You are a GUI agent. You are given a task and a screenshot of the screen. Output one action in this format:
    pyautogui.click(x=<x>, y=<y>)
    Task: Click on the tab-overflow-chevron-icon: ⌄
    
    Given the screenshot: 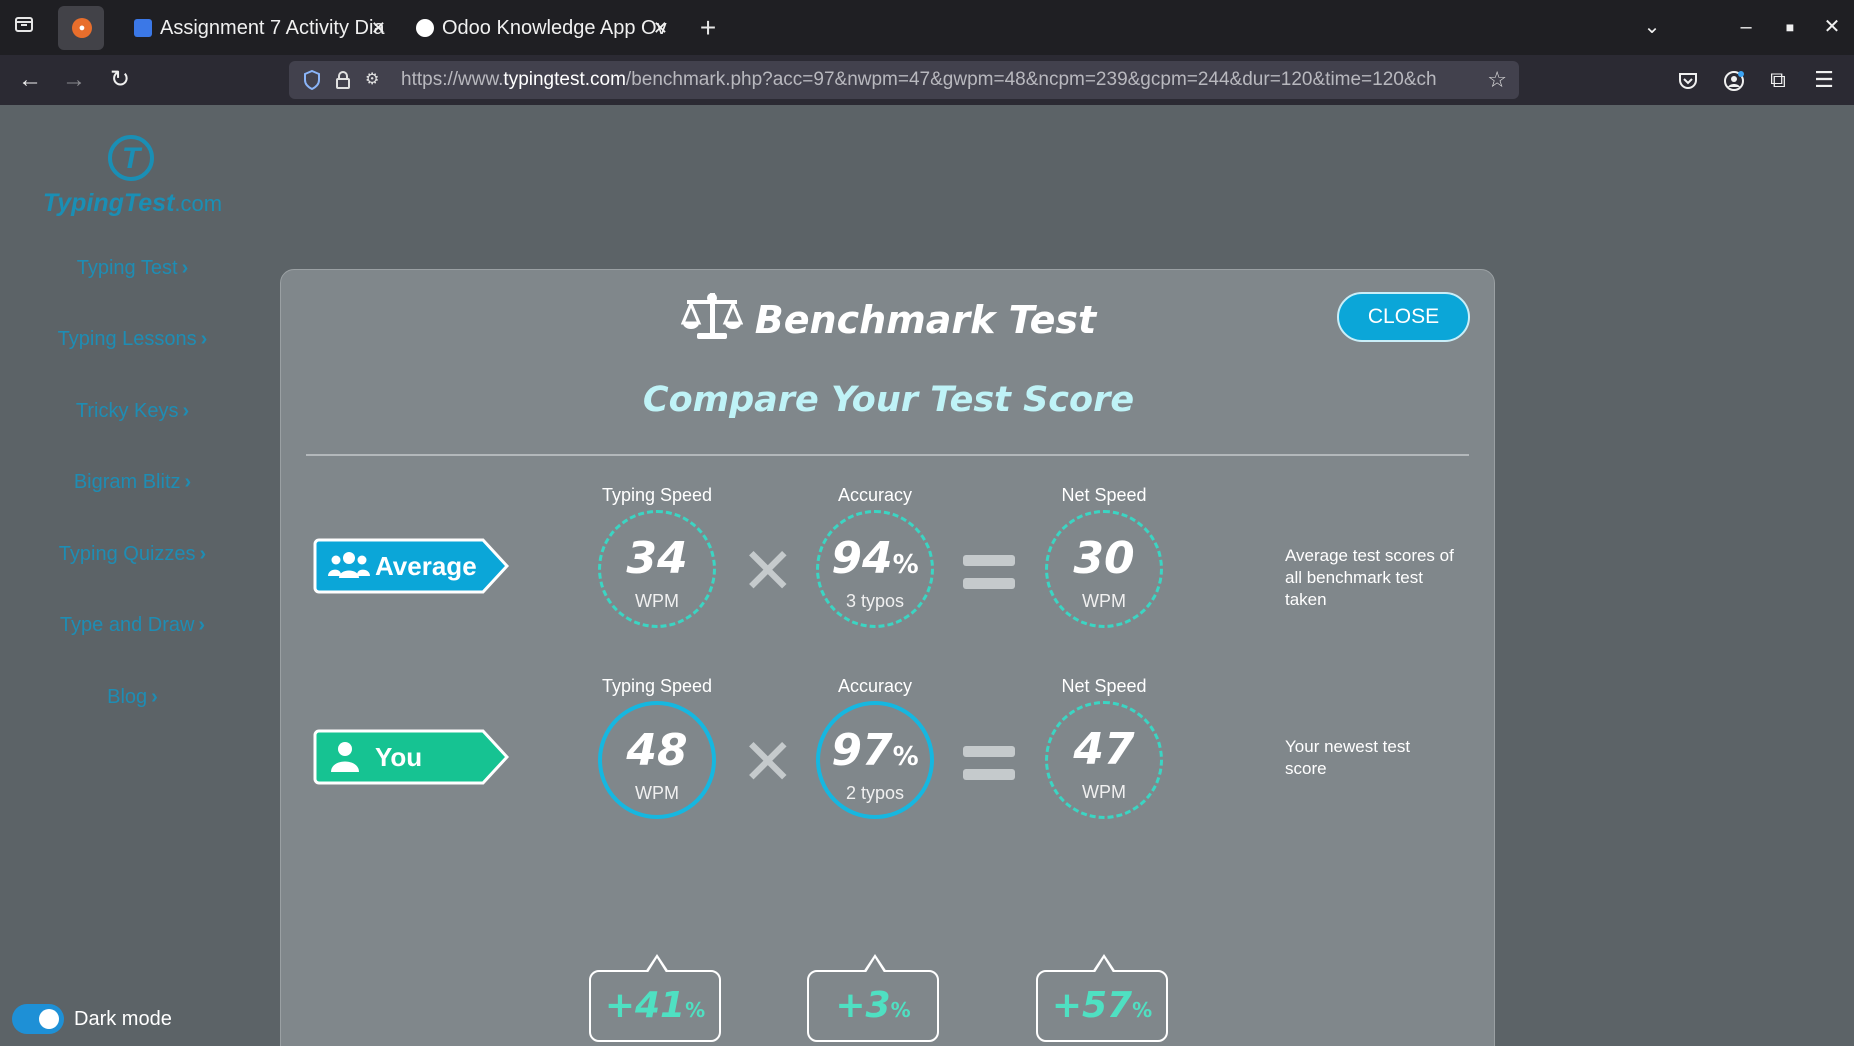 What is the action you would take?
    pyautogui.click(x=1652, y=27)
    